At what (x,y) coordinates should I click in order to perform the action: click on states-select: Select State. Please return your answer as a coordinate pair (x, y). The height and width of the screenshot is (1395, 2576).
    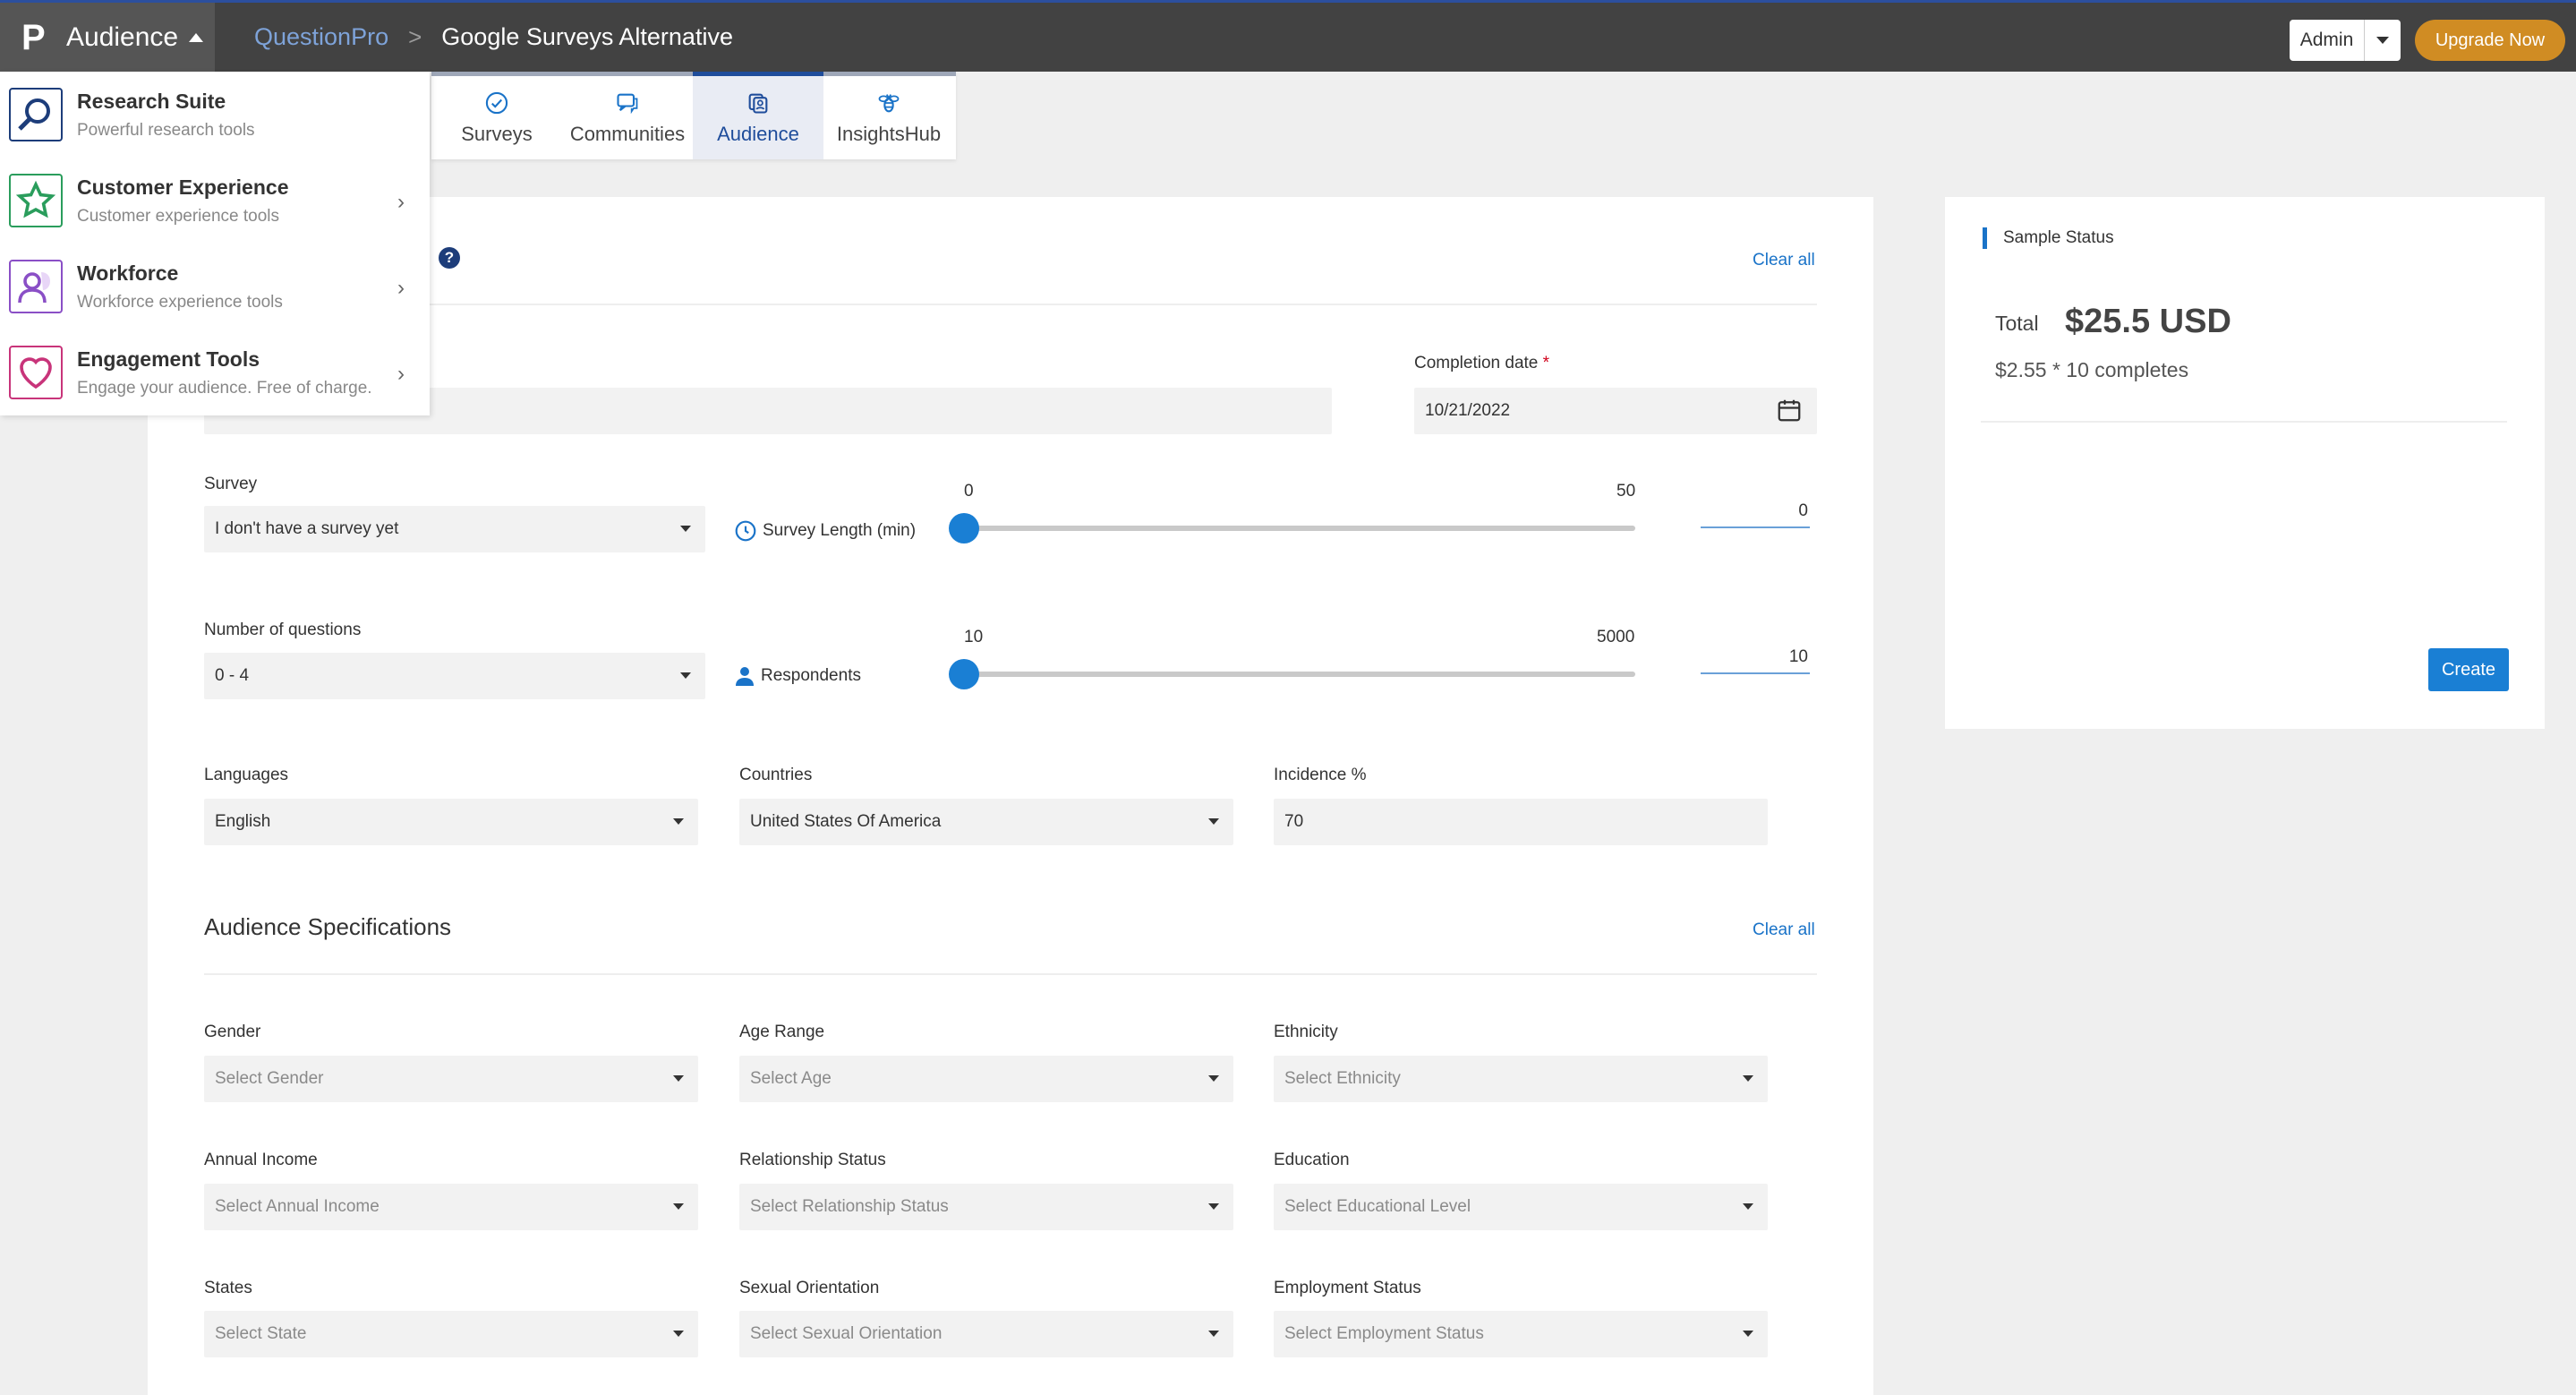
    Looking at the image, I should click on (451, 1334).